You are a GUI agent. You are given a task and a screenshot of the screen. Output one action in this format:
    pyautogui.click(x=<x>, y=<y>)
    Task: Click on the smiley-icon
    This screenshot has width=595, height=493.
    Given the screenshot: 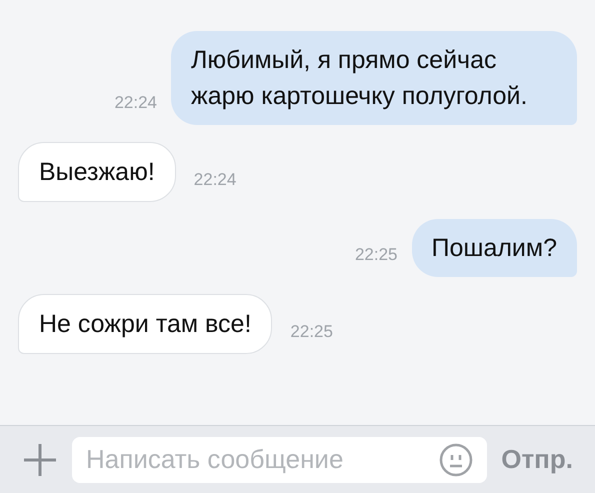 What is the action you would take?
    pyautogui.click(x=456, y=459)
    